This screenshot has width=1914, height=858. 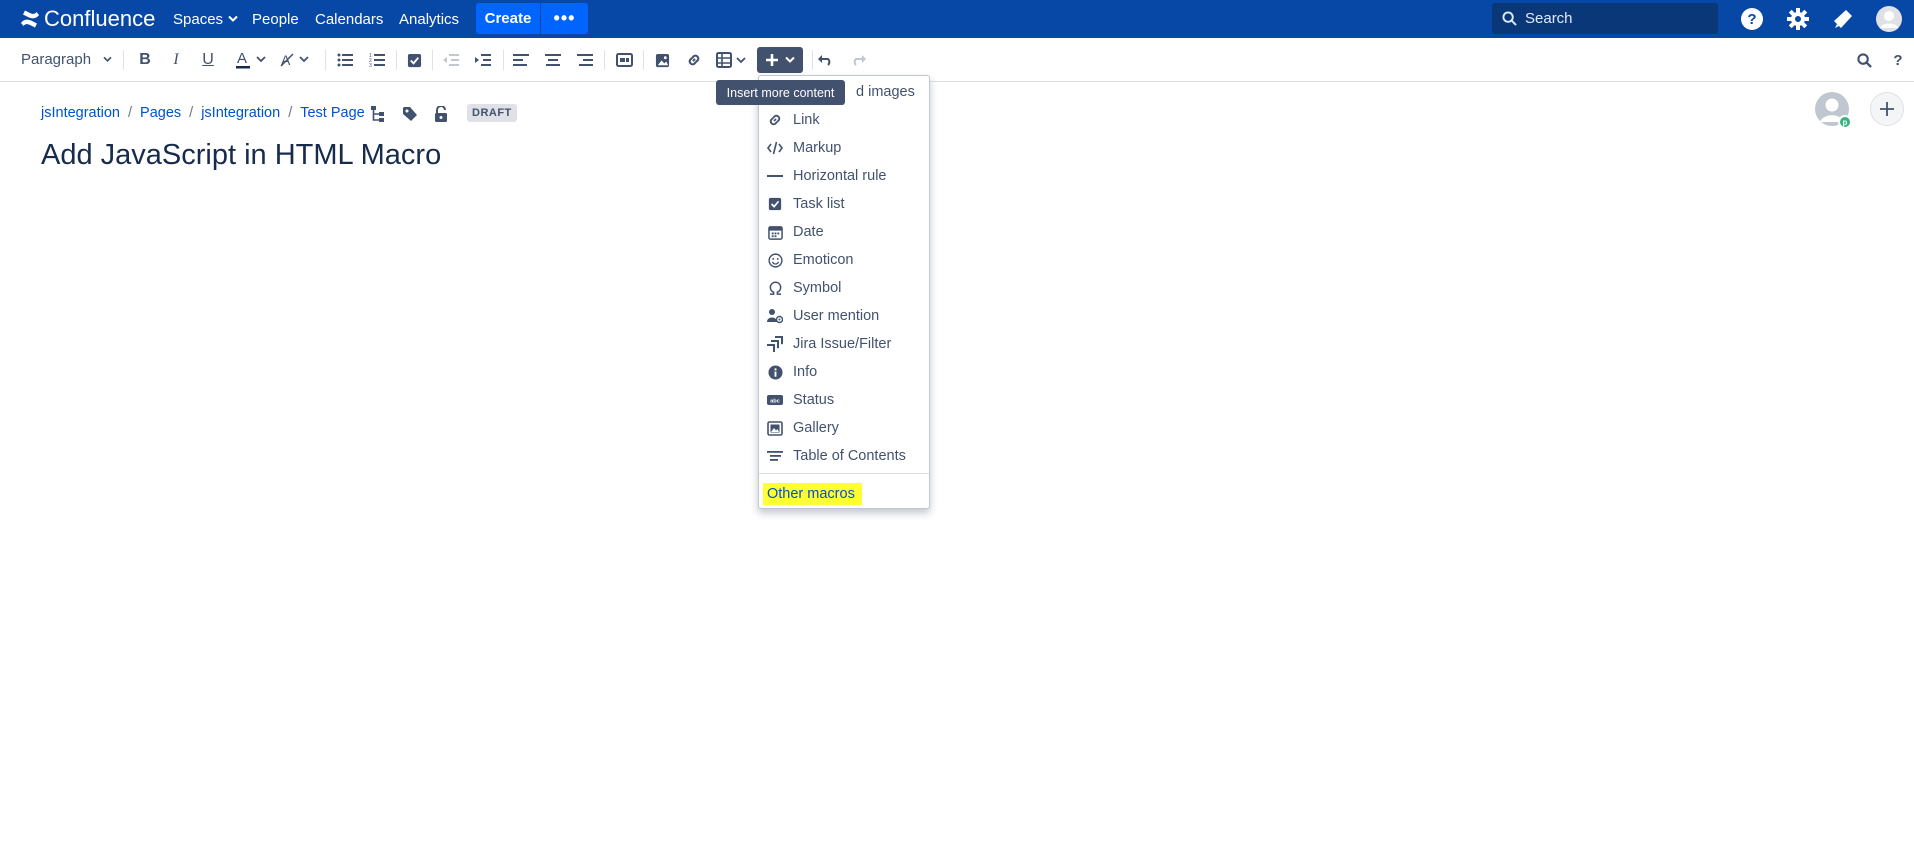 What do you see at coordinates (844, 232) in the screenshot?
I see `menu-item-date: Date` at bounding box center [844, 232].